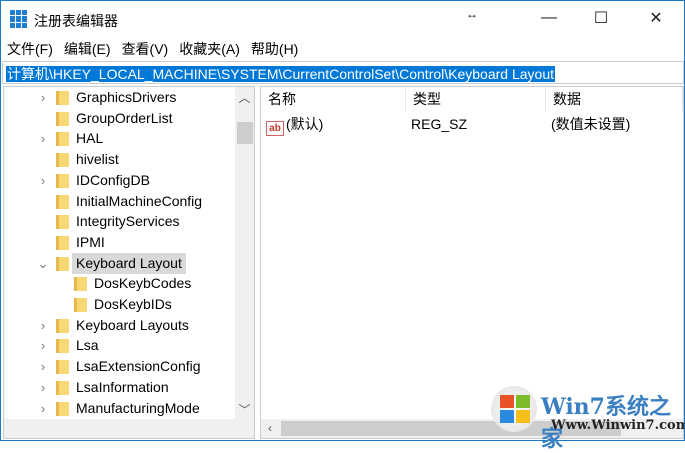 Image resolution: width=685 pixels, height=453 pixels. Describe the element at coordinates (132, 324) in the screenshot. I see `tree-item-label: Keyboard Layouts` at that location.